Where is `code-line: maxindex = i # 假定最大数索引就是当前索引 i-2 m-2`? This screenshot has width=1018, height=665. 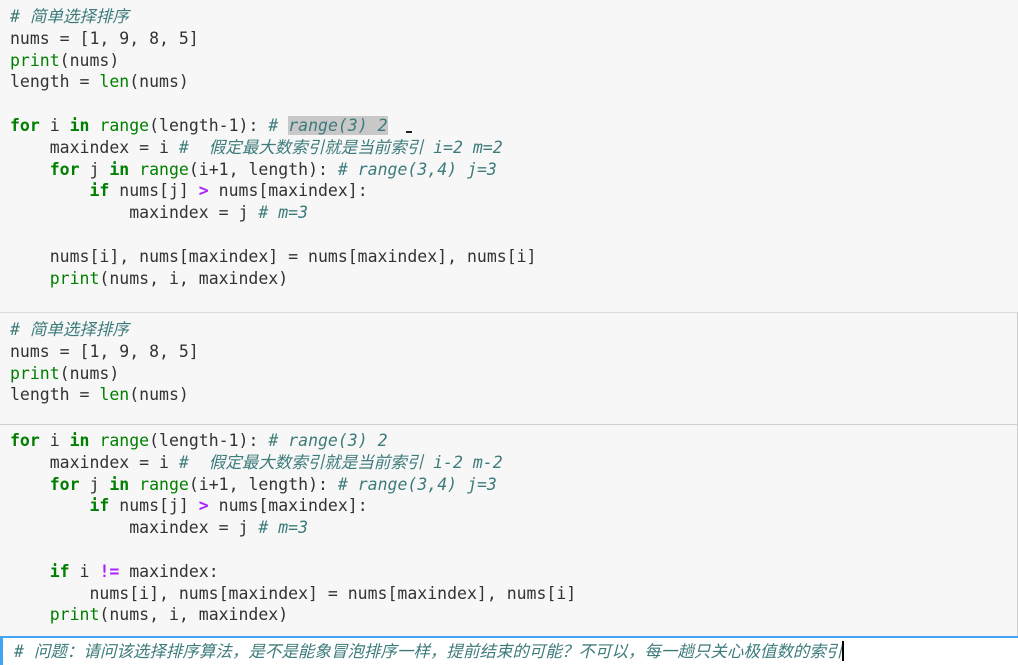 code-line: maxindex = i # 假定最大数索引就是当前索引 i-2 m-2 is located at coordinates (256, 463).